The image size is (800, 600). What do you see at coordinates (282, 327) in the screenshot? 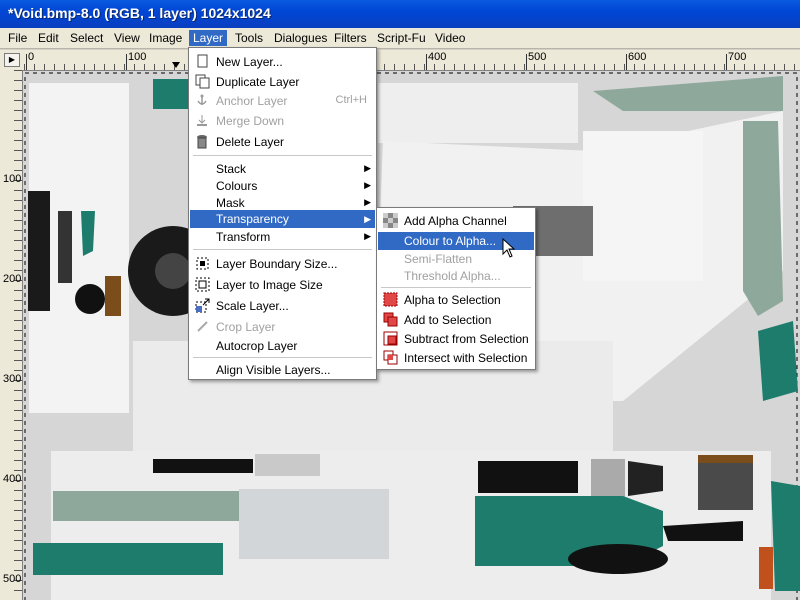
I see `menu-item-crop-layer: Crop Layer` at bounding box center [282, 327].